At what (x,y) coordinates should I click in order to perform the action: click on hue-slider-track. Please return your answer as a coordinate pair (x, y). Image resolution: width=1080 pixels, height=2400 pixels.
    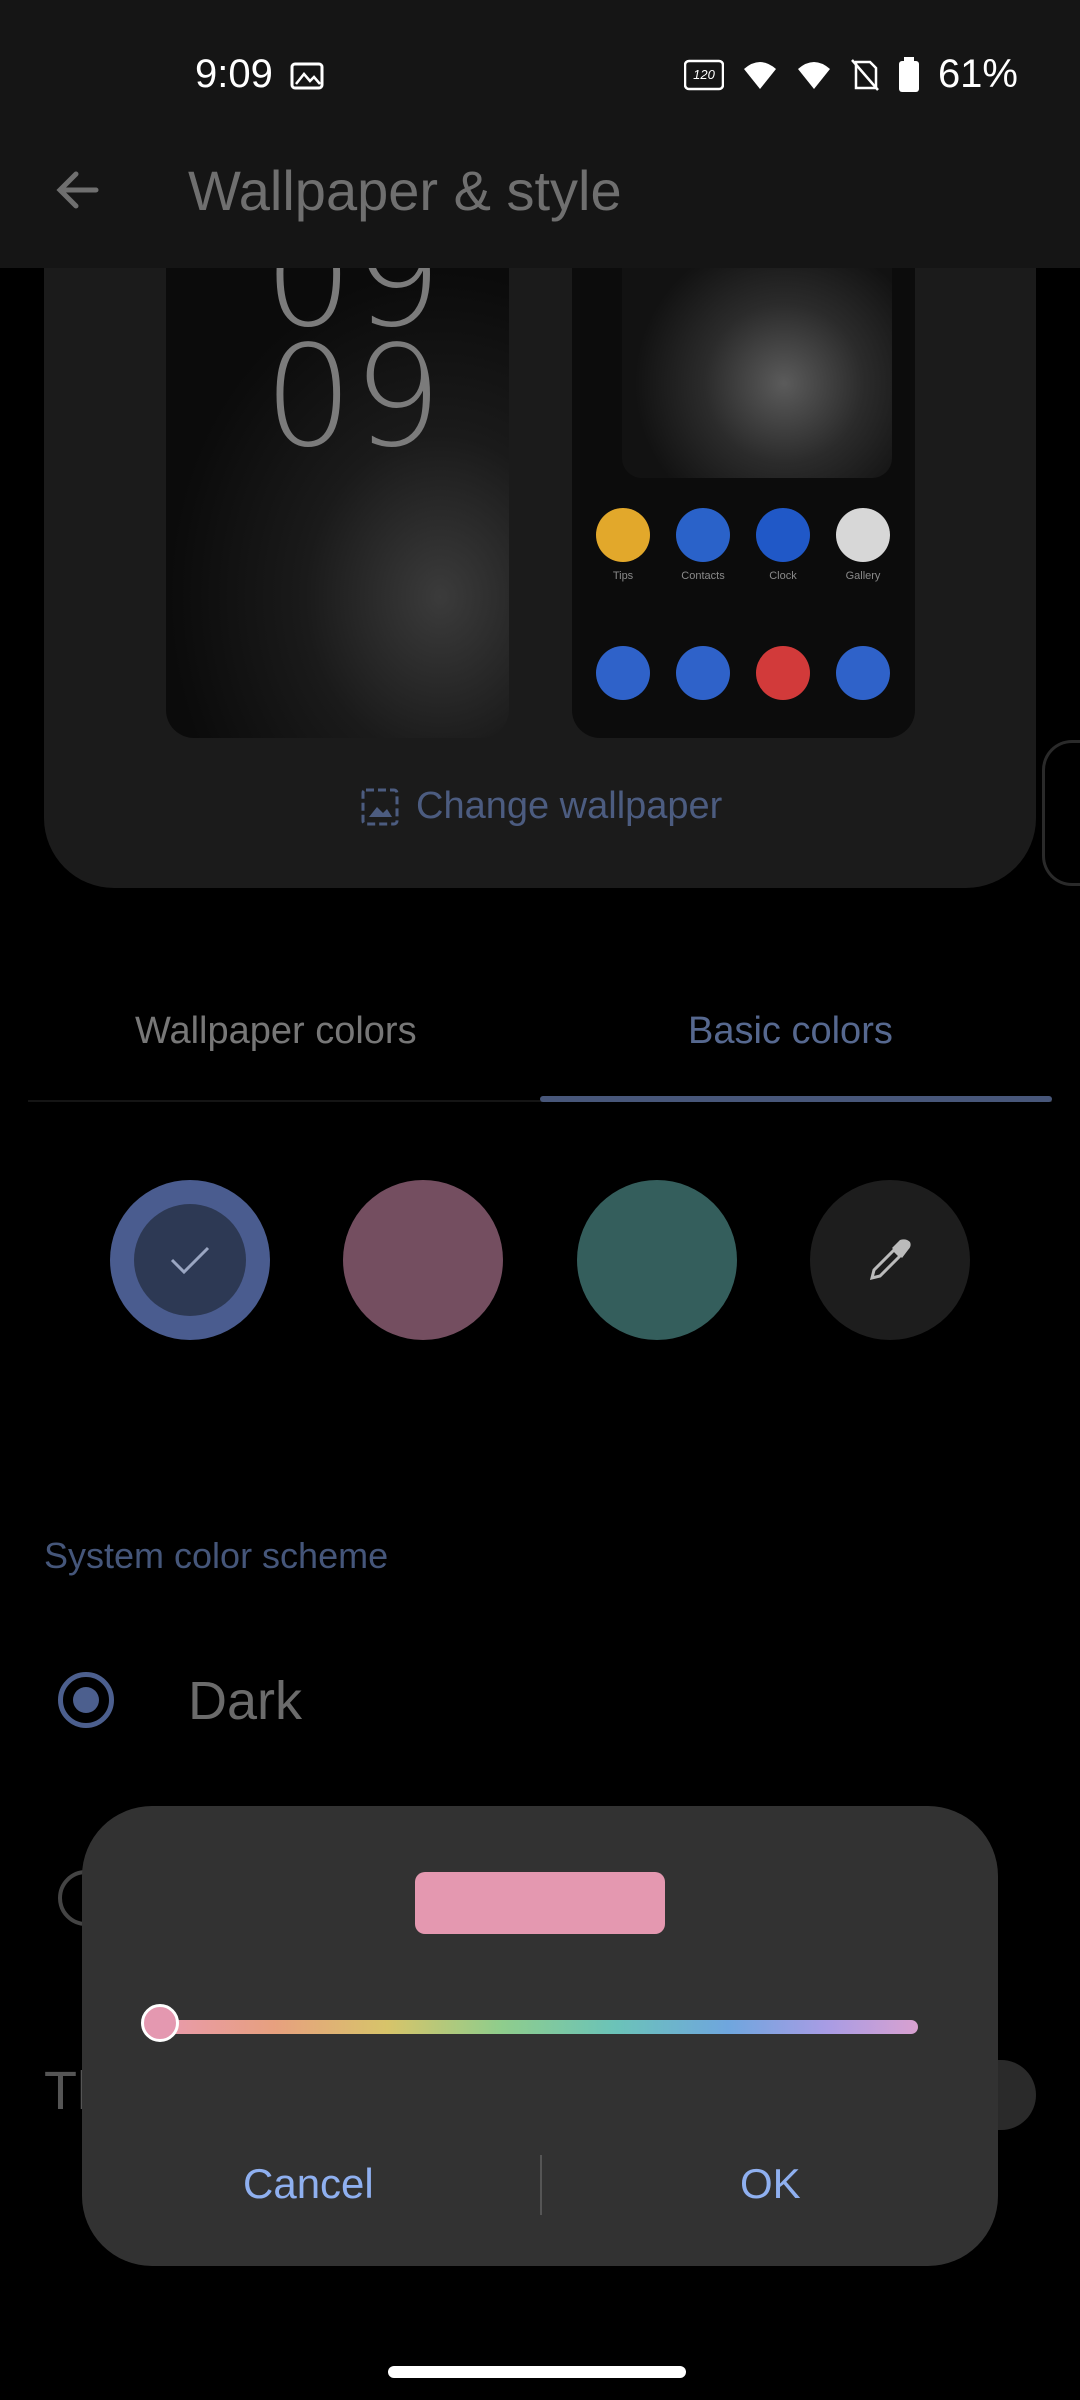
    Looking at the image, I should click on (539, 2027).